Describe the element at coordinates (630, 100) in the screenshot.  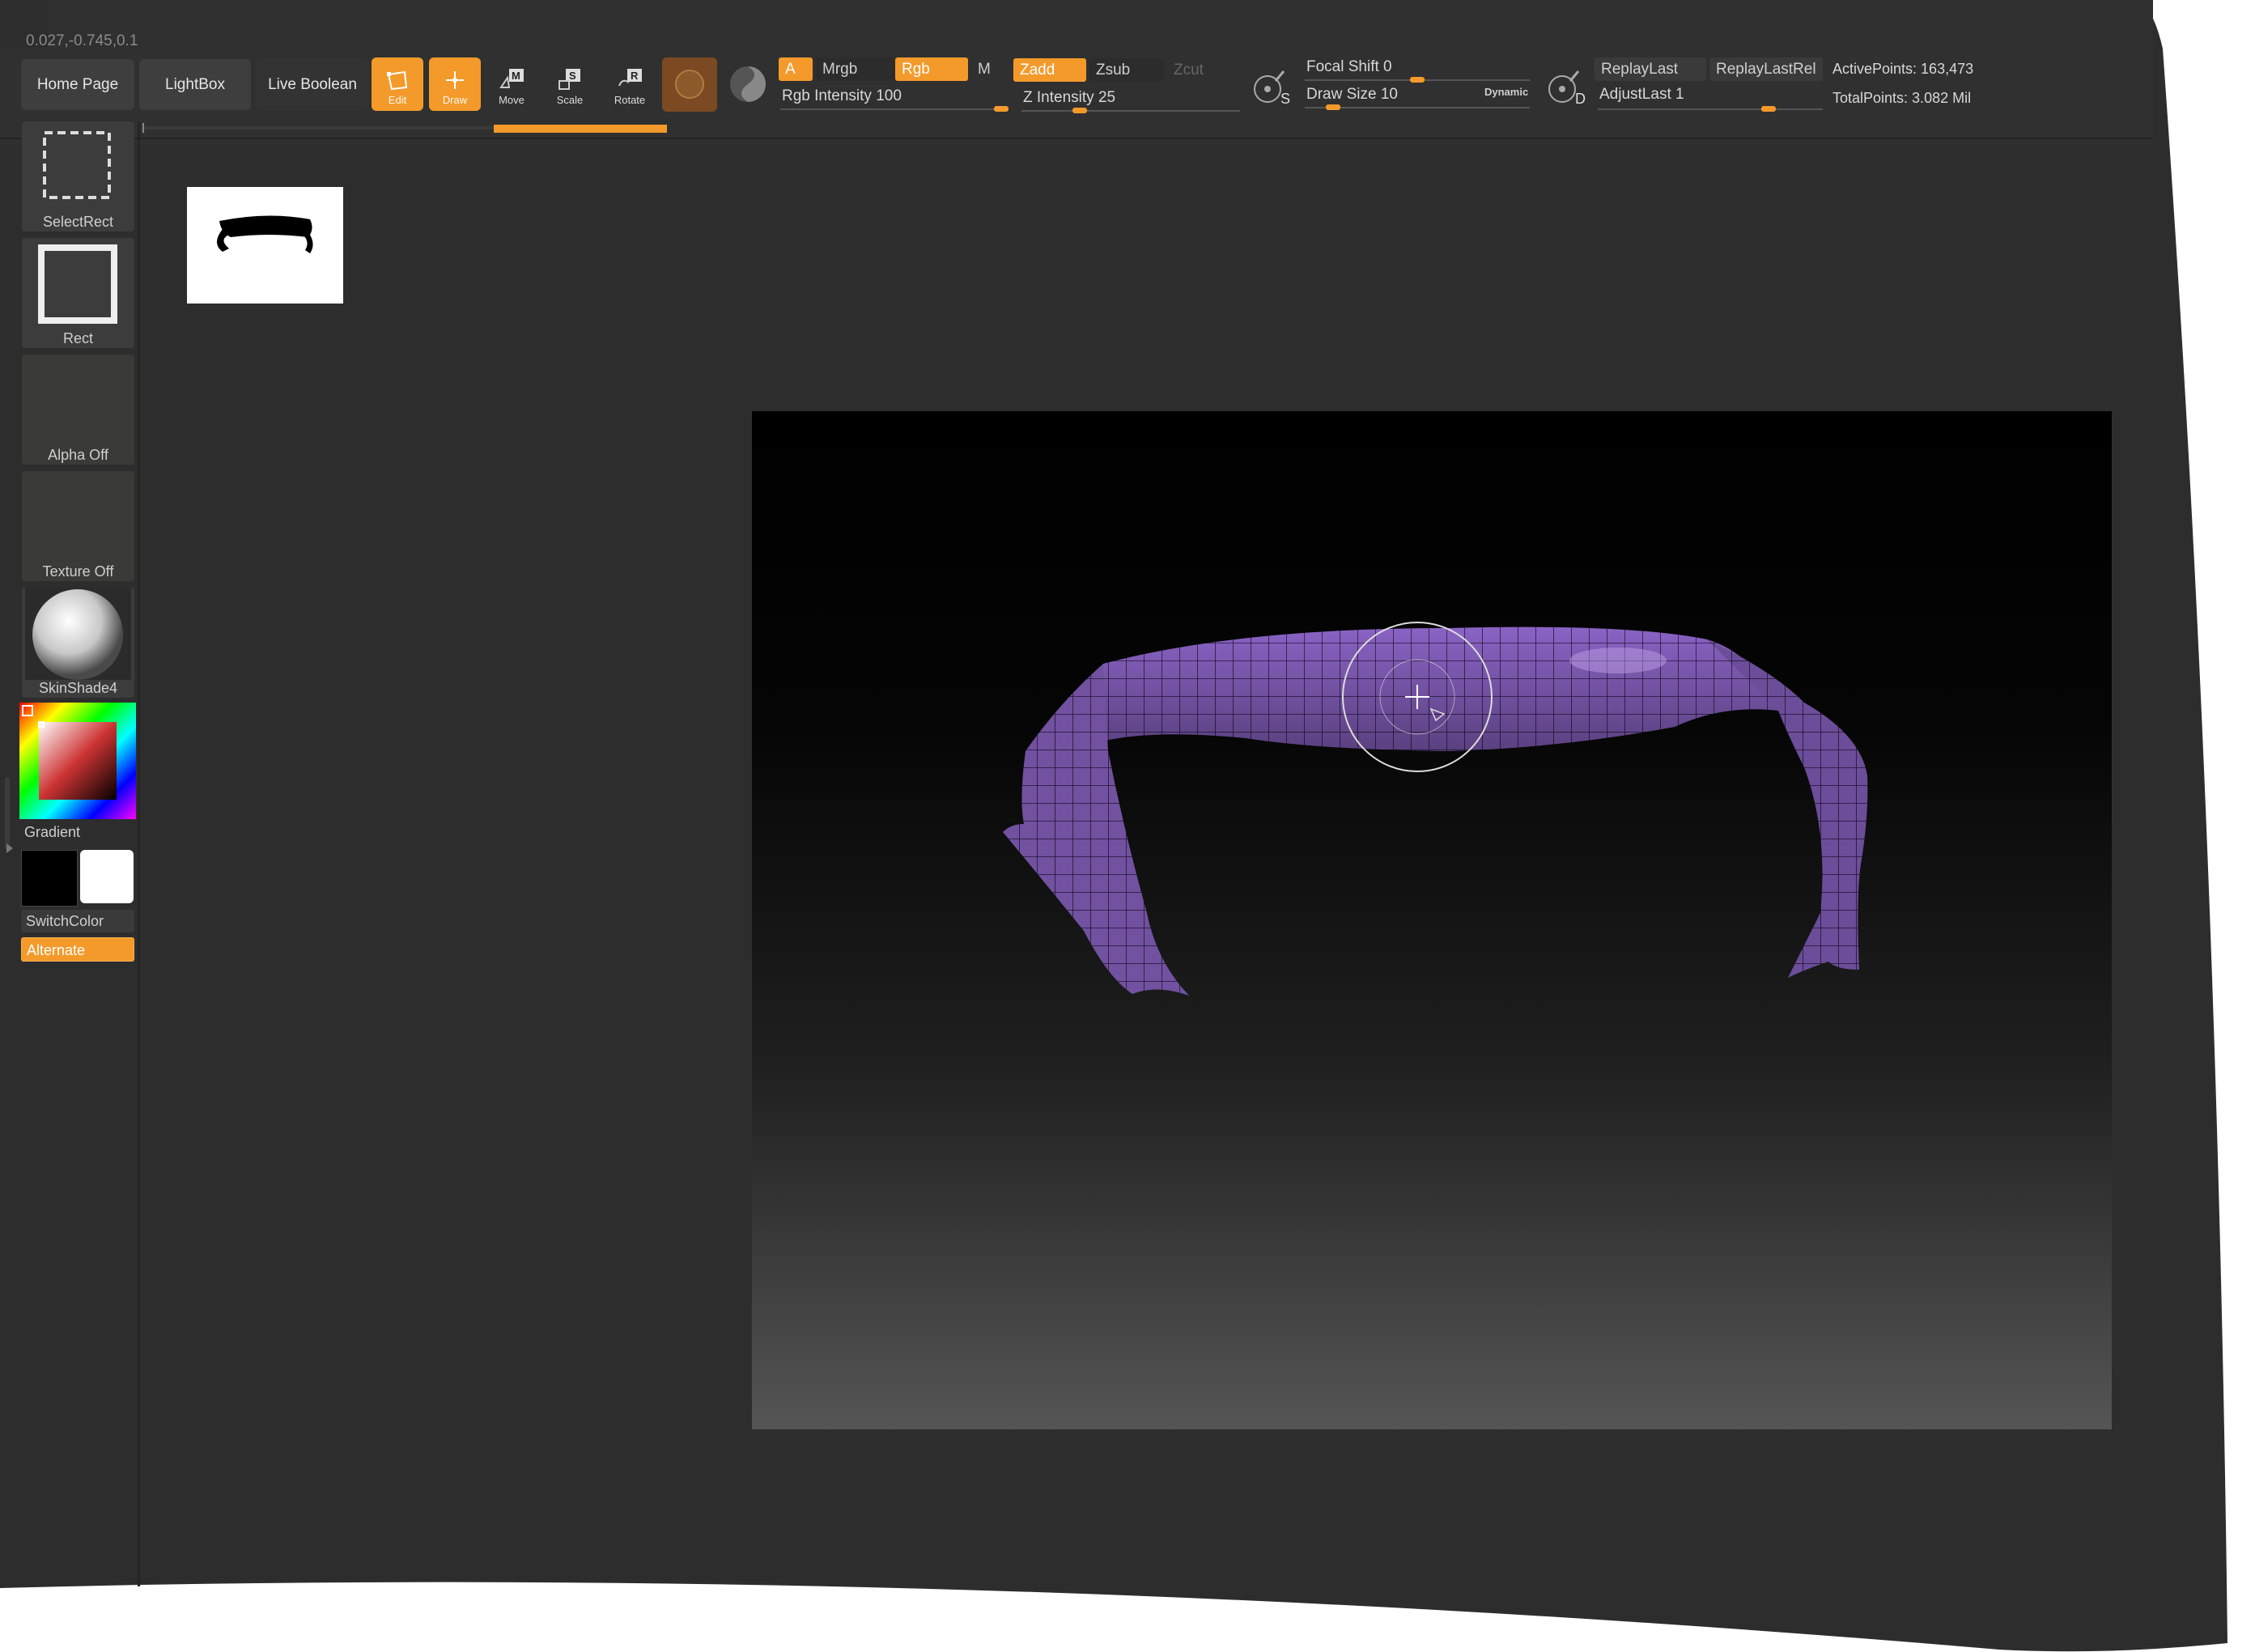
I see `rotate-label: Rotate` at that location.